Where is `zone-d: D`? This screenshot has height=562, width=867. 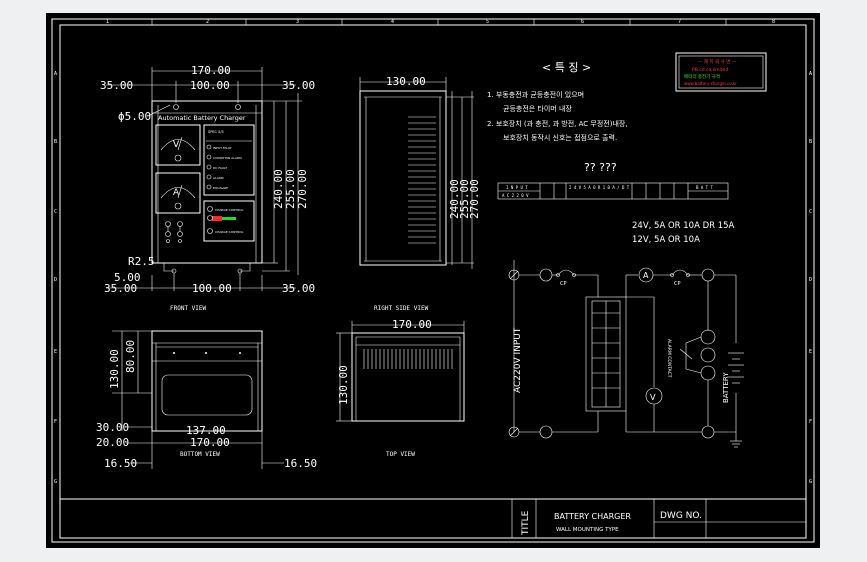 zone-d: D is located at coordinates (55, 280).